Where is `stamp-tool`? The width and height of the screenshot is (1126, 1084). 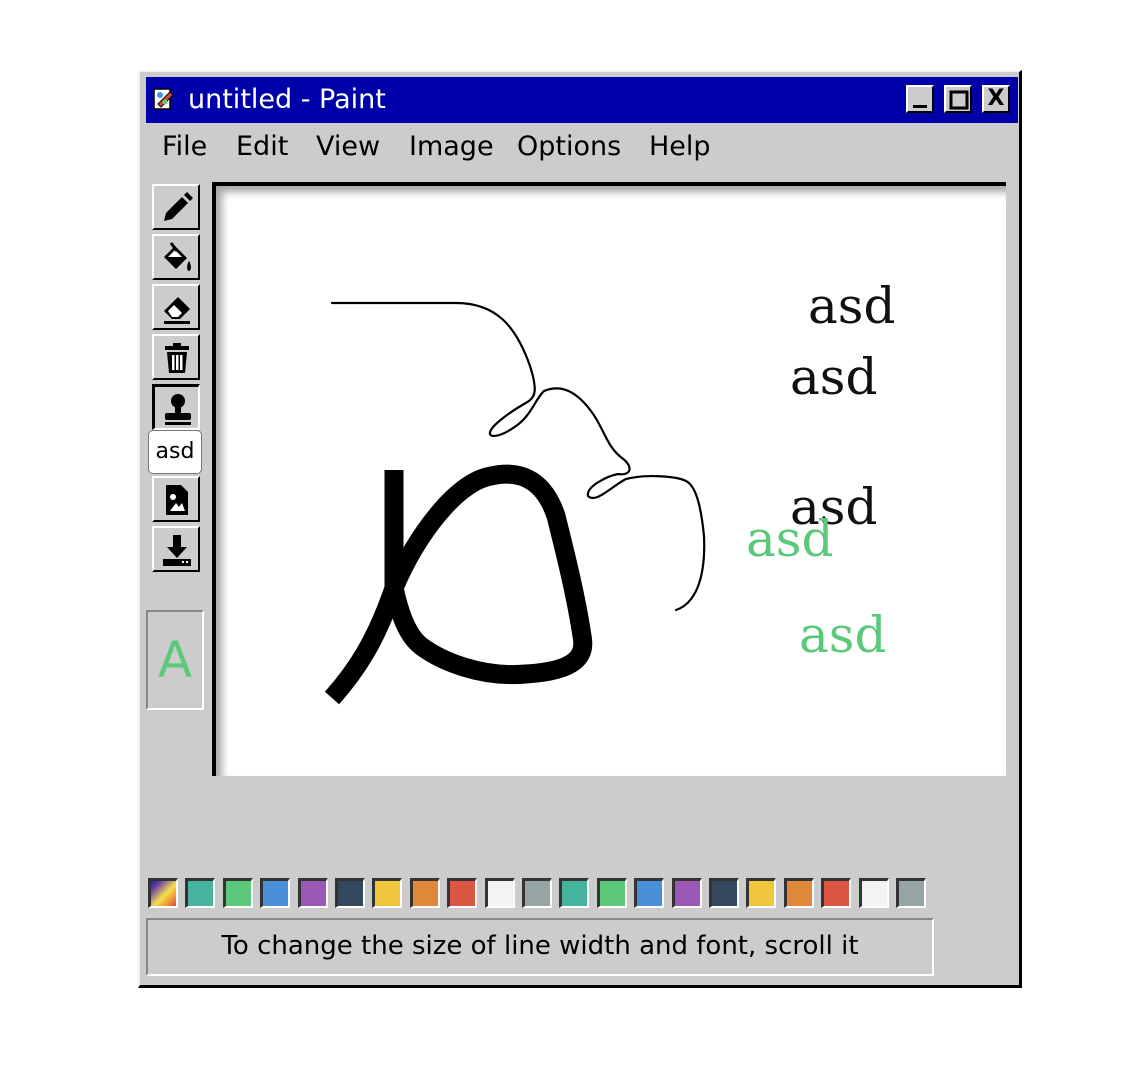
stamp-tool is located at coordinates (176, 407).